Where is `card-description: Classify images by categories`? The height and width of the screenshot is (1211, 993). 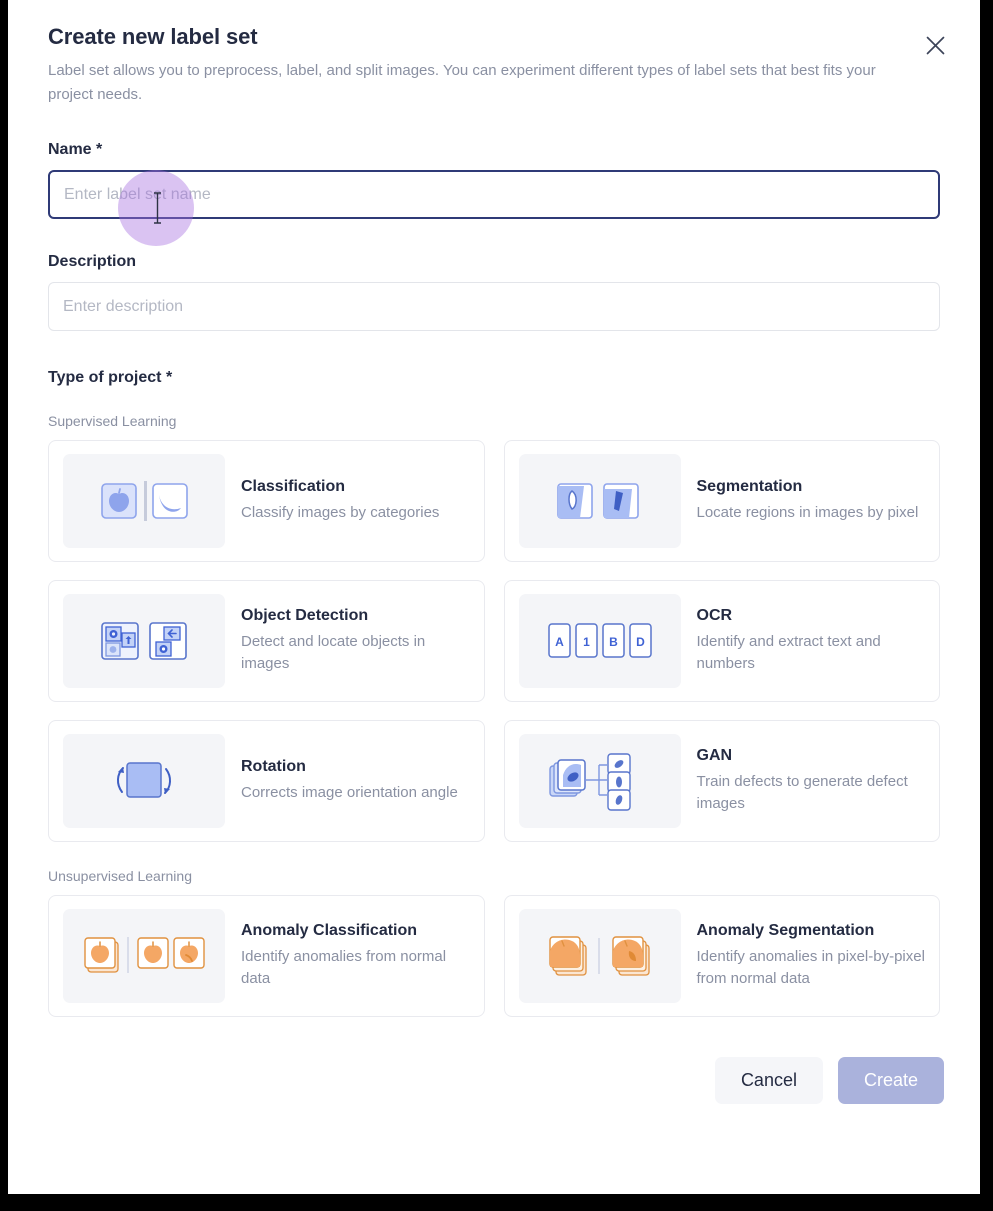 card-description: Classify images by categories is located at coordinates (340, 512).